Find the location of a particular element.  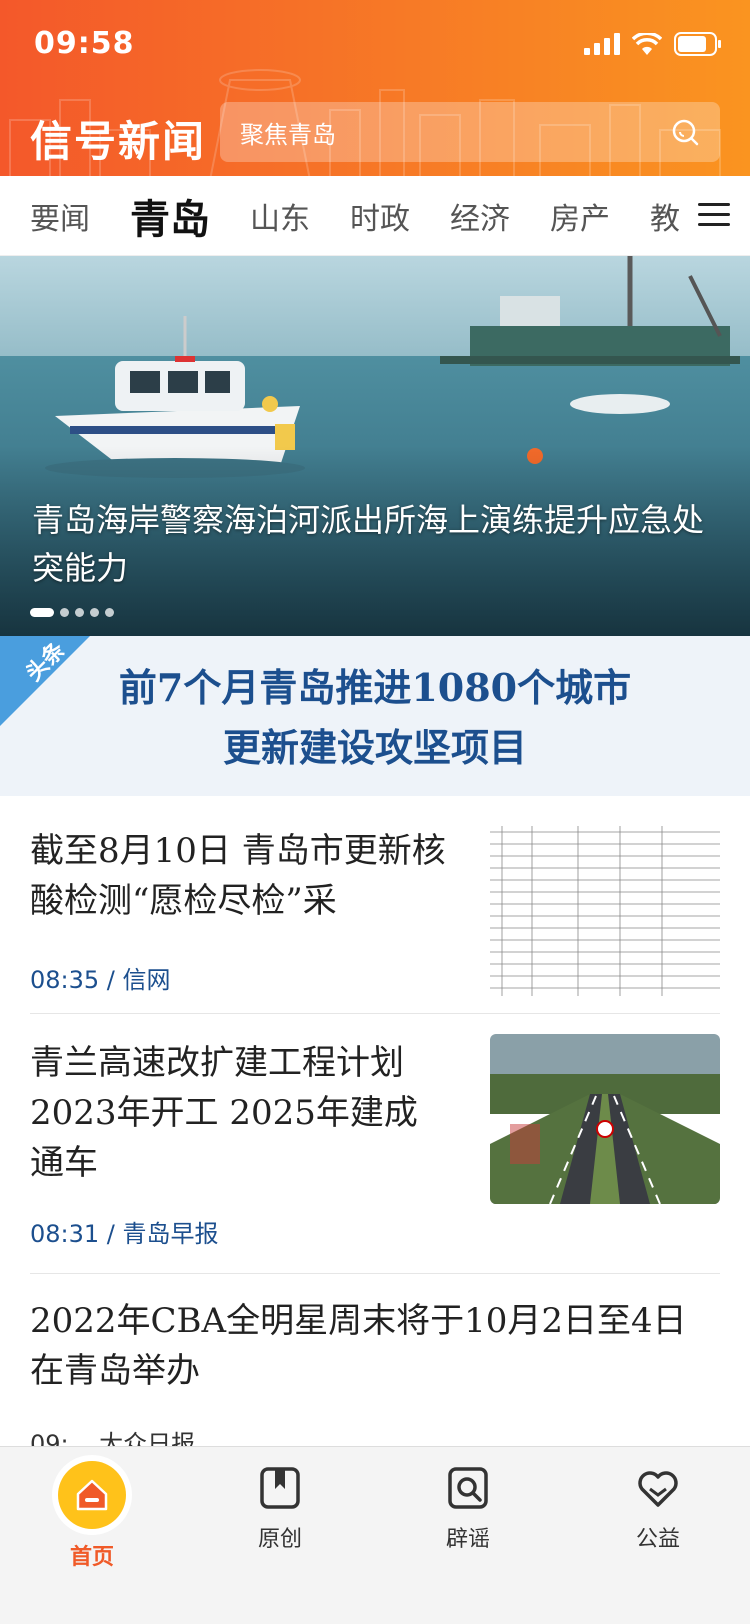

highway-thumbnail is located at coordinates (605, 1119).